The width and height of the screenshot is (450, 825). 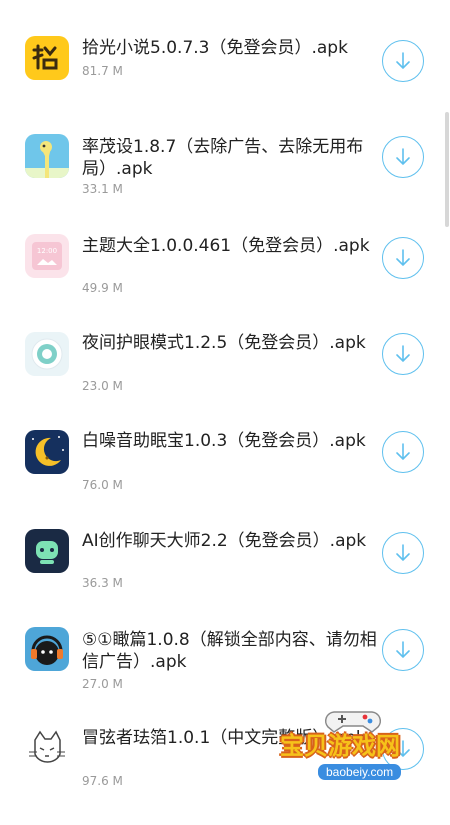 What do you see at coordinates (47, 251) in the screenshot?
I see `svg-text: 12:00` at bounding box center [47, 251].